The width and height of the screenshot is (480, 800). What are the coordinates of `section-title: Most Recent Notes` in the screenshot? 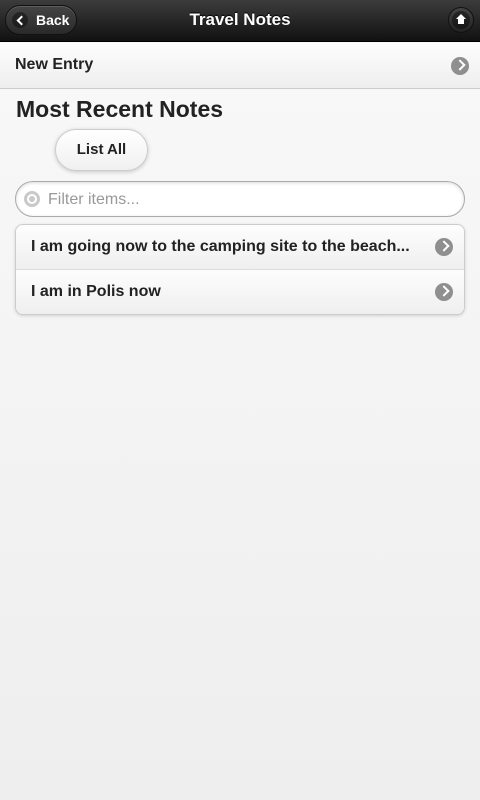 It's located at (120, 109).